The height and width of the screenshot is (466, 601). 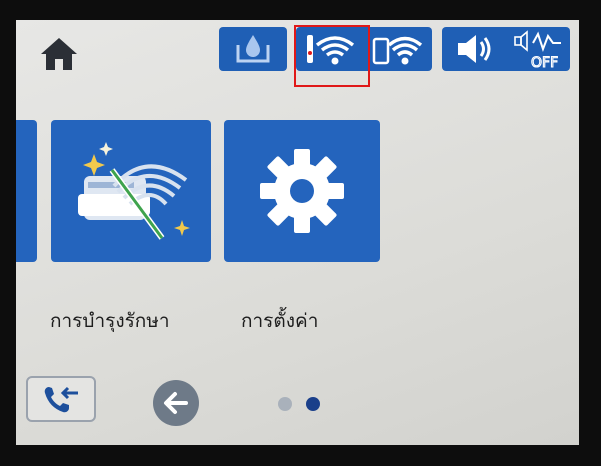 I want to click on gear-icon, so click(x=302, y=191).